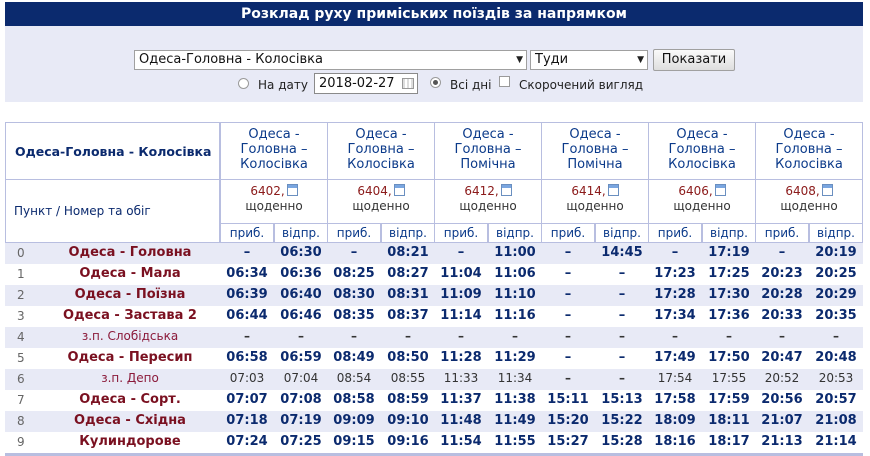  What do you see at coordinates (381, 151) in the screenshot?
I see `train-destination: Одеса - Головна – Колосівка` at bounding box center [381, 151].